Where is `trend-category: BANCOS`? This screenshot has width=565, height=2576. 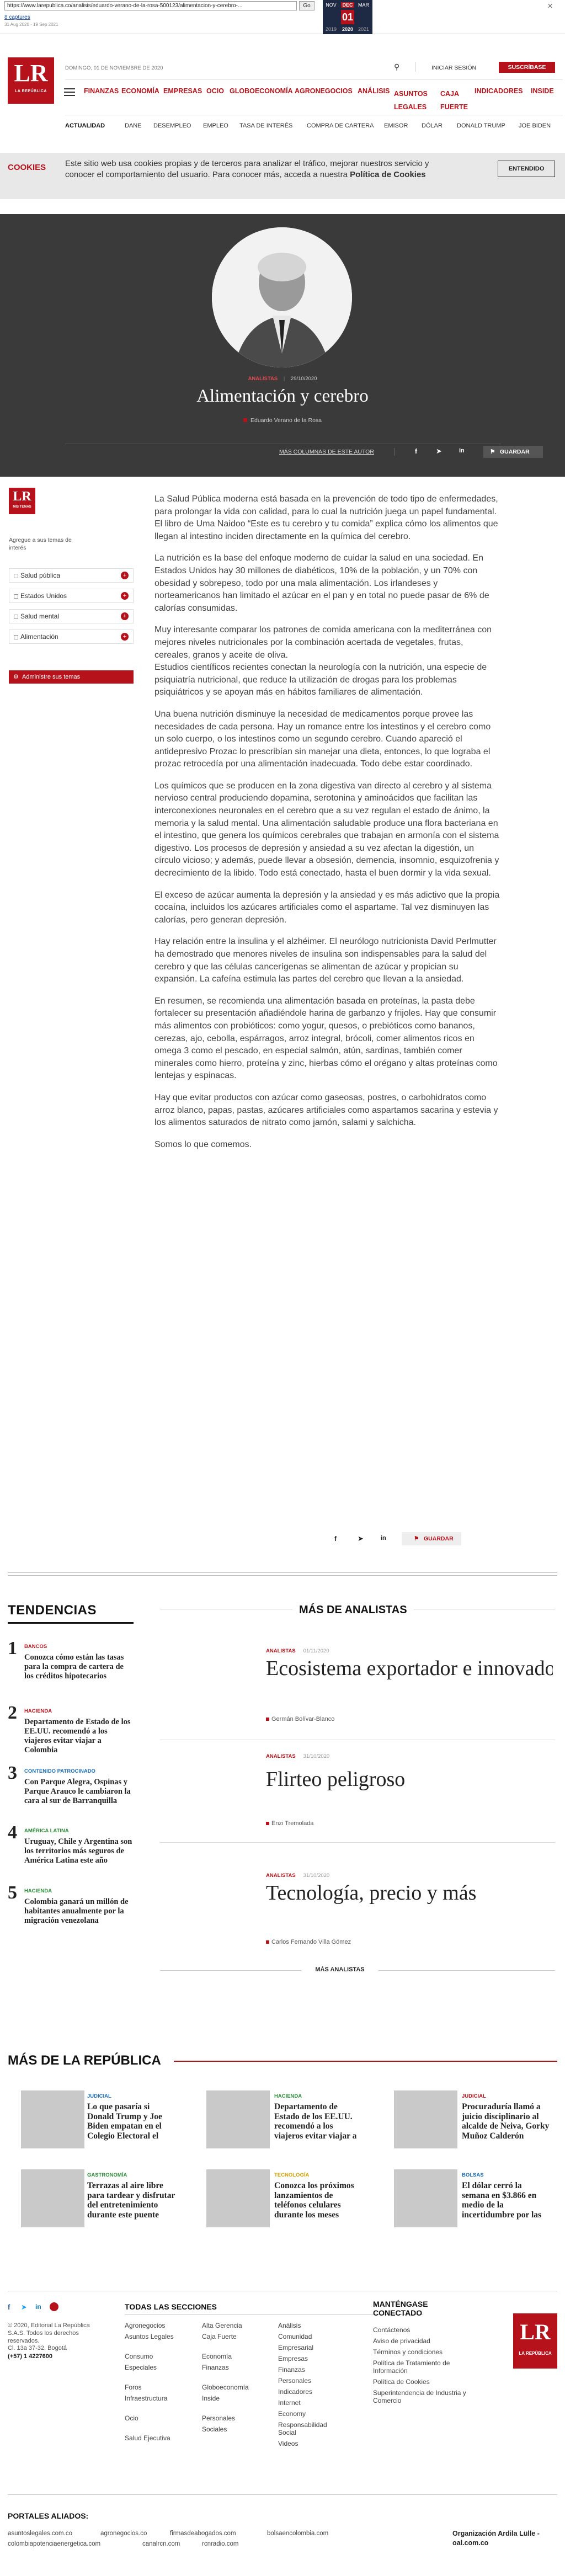 trend-category: BANCOS is located at coordinates (35, 1647).